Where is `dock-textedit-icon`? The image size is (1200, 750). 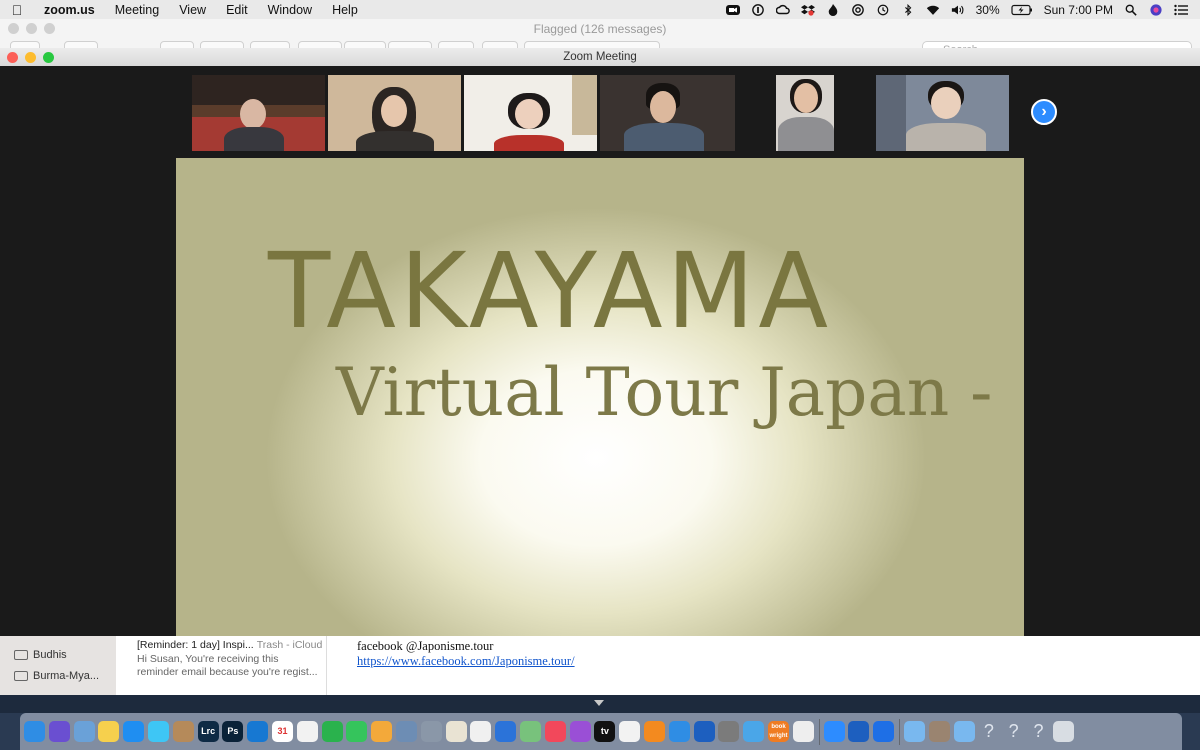 dock-textedit-icon is located at coordinates (456, 731).